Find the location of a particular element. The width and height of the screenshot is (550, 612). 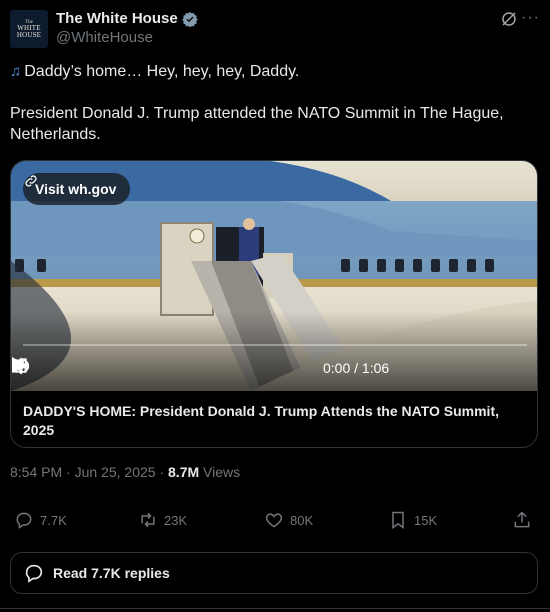

heart-icon is located at coordinates (274, 520).